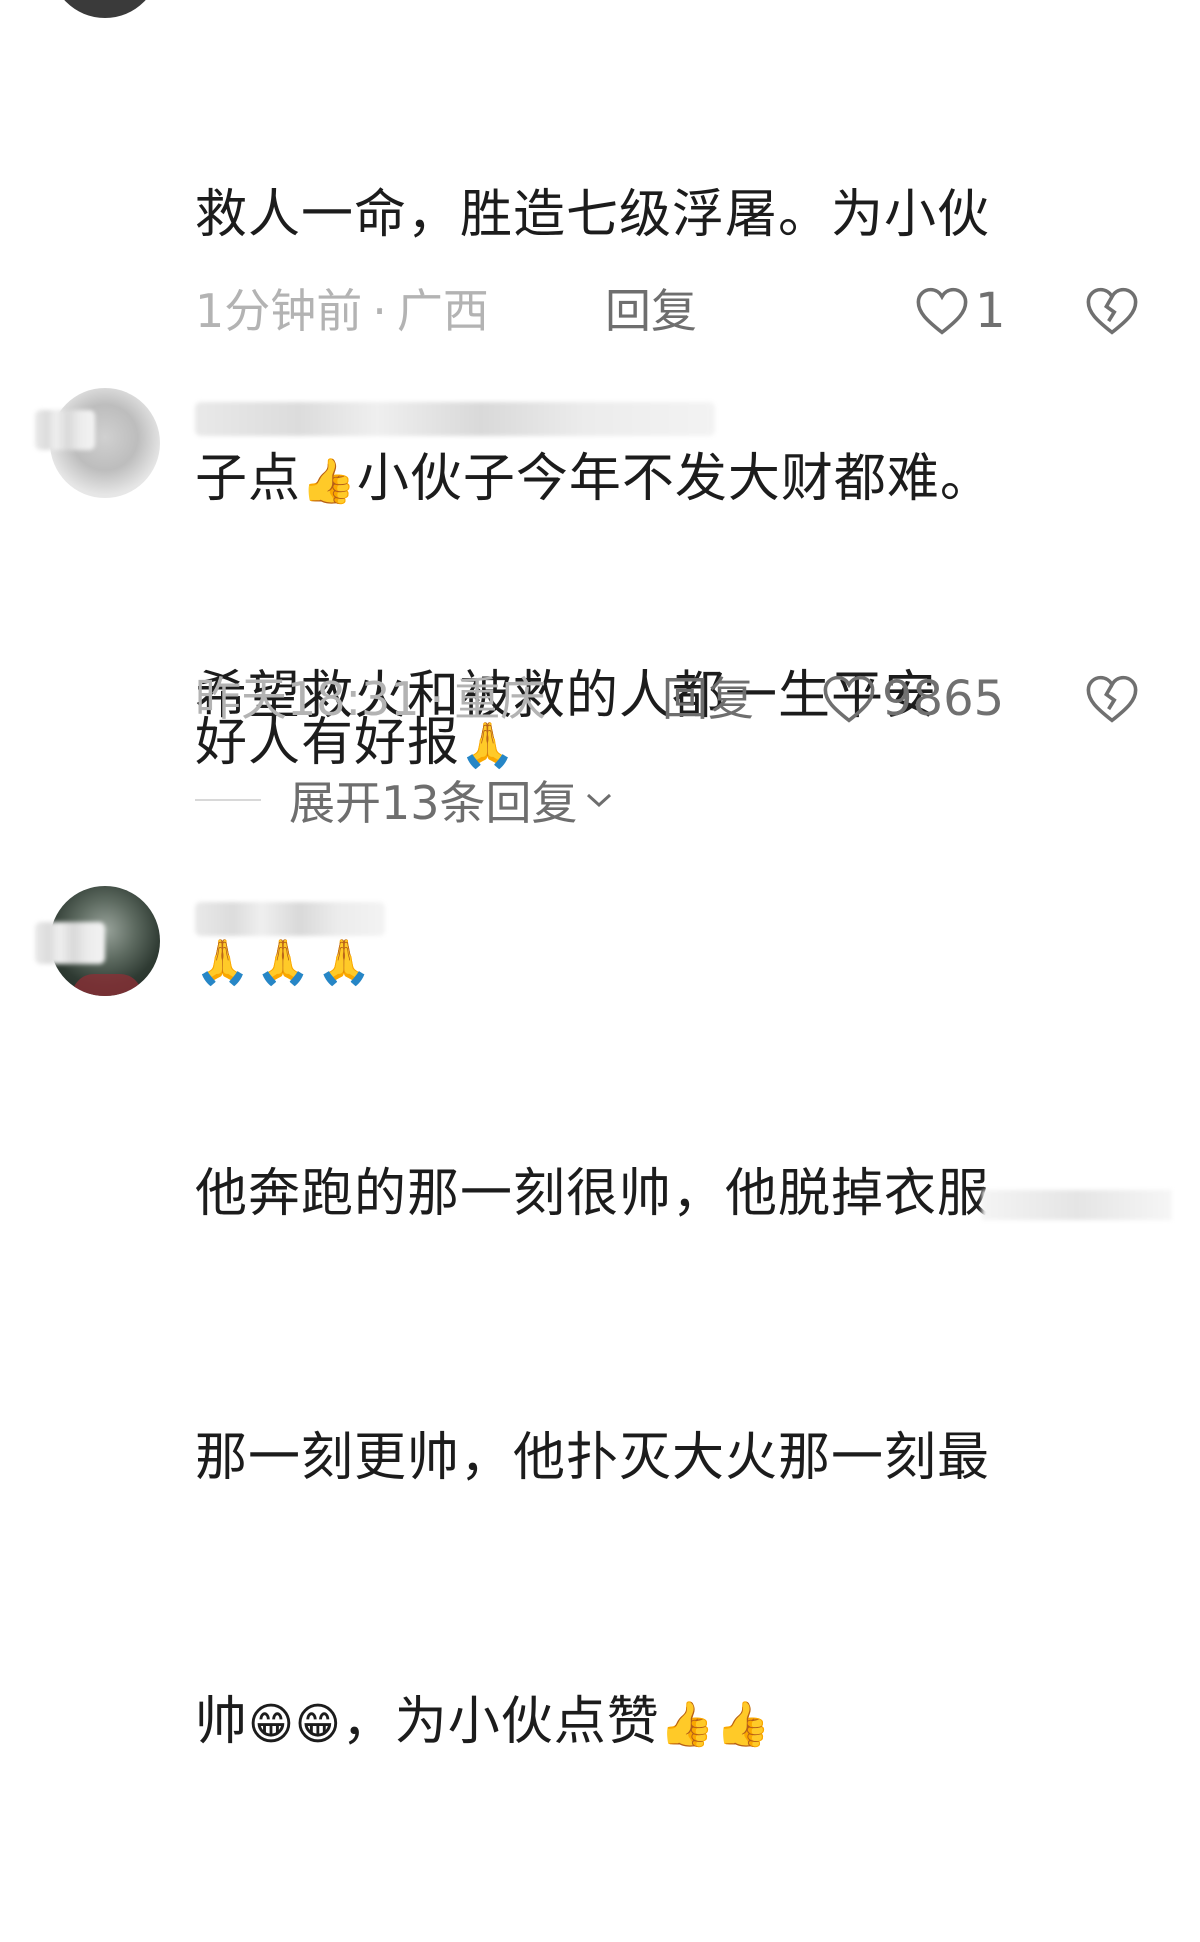  I want to click on like-button: 1, so click(960, 311).